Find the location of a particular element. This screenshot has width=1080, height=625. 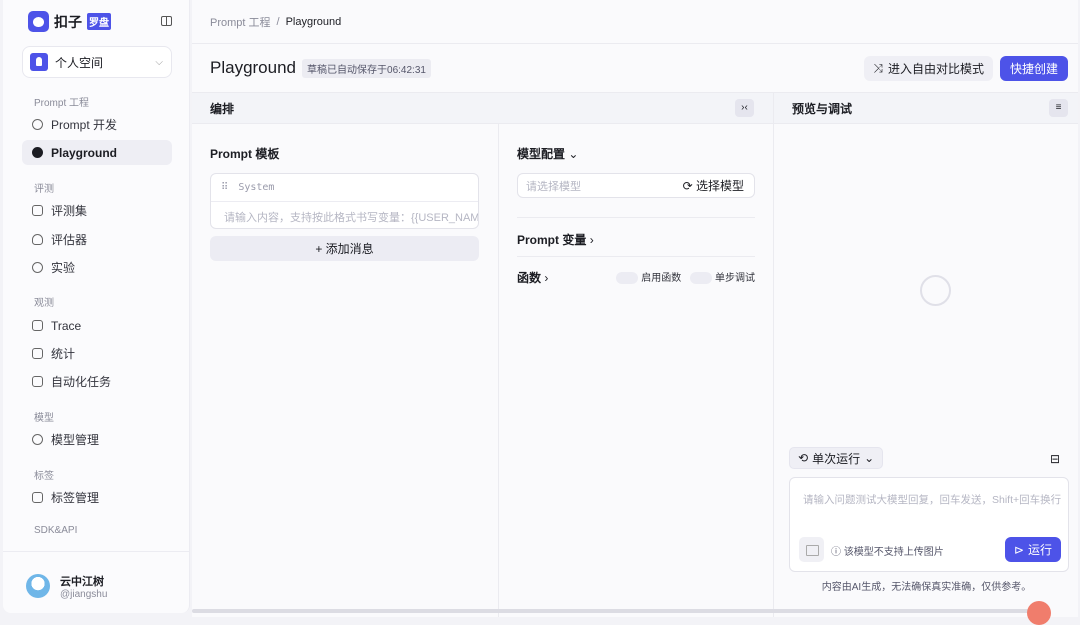

sidebar-item-tags: 标签管理 is located at coordinates (97, 497).